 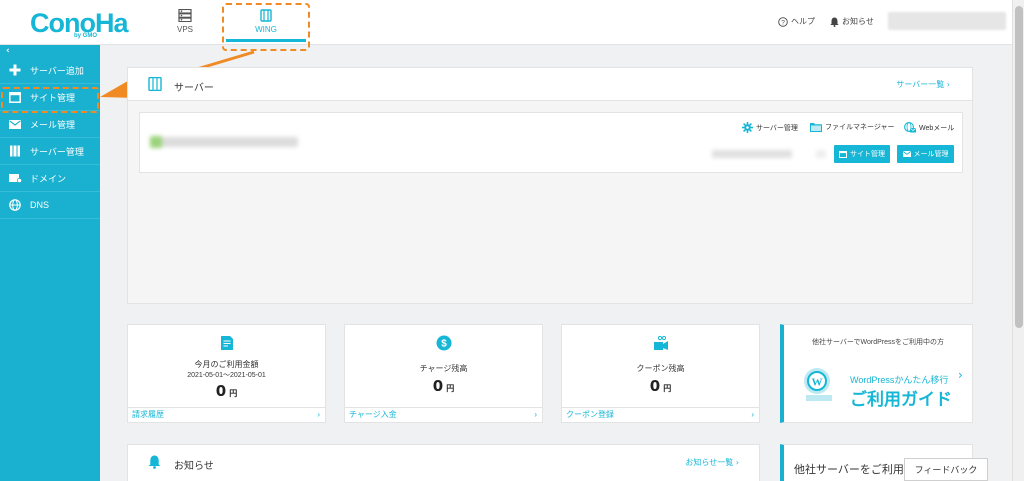 I want to click on billing-history-link: 請求履歴 ›, so click(x=226, y=414).